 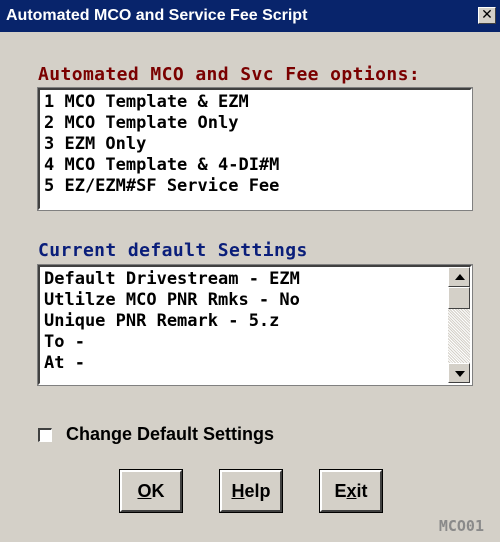 What do you see at coordinates (257, 363) in the screenshot?
I see `setting-item: At -` at bounding box center [257, 363].